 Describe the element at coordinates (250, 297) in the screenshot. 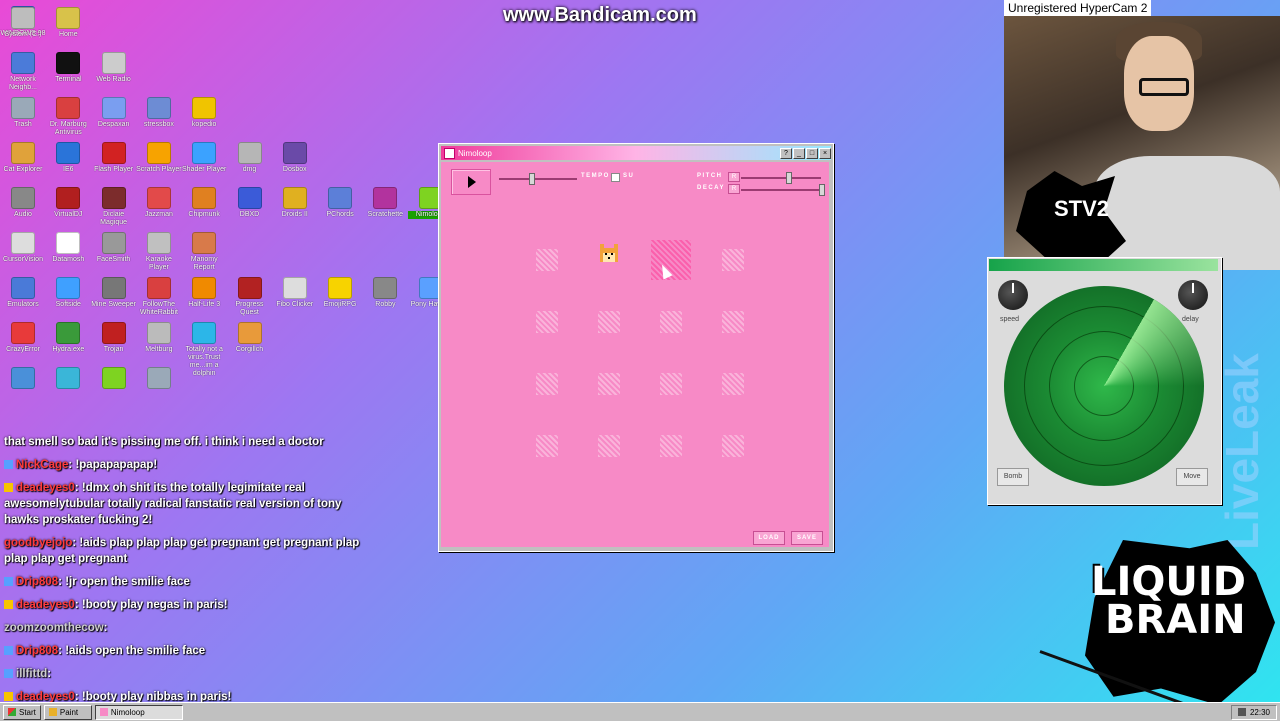

I see `desktop-icon: Progress Quest` at that location.